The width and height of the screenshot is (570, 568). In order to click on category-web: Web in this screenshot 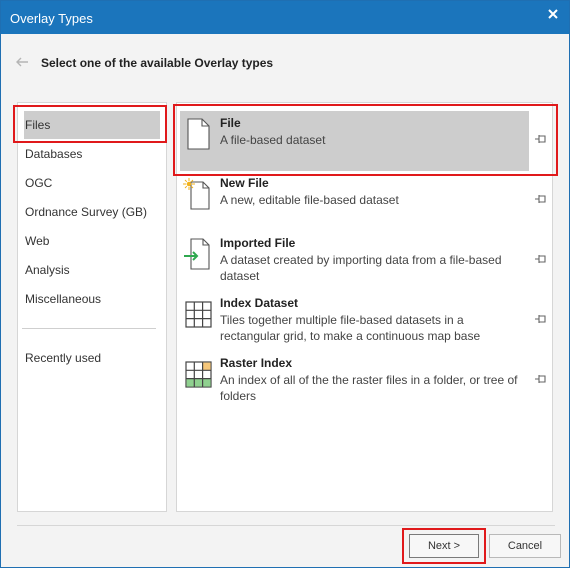, I will do `click(92, 241)`.